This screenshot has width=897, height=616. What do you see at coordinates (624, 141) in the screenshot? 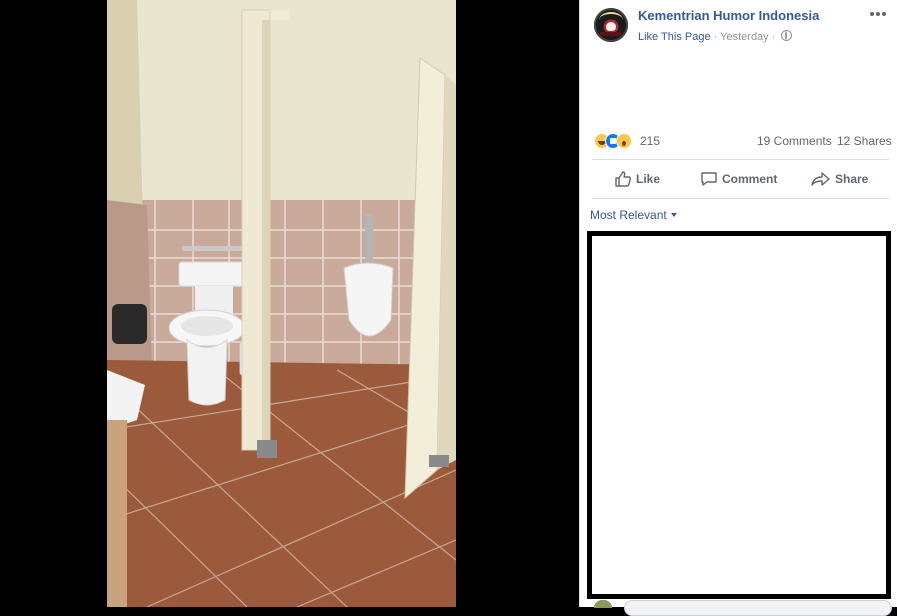
I see `wow-icon` at bounding box center [624, 141].